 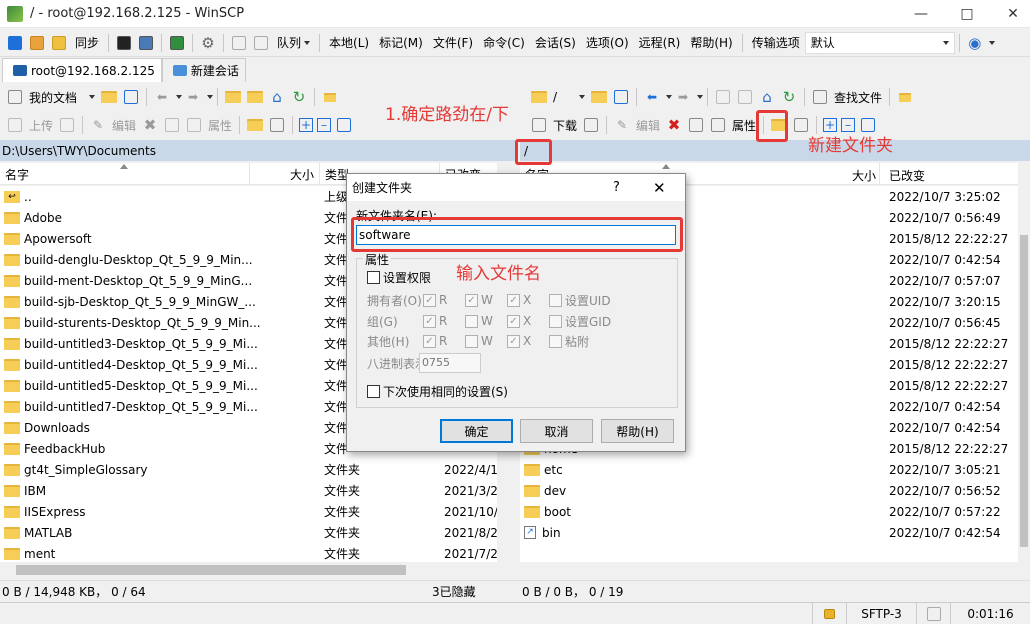 I want to click on cancel-button: 取消, so click(x=556, y=431).